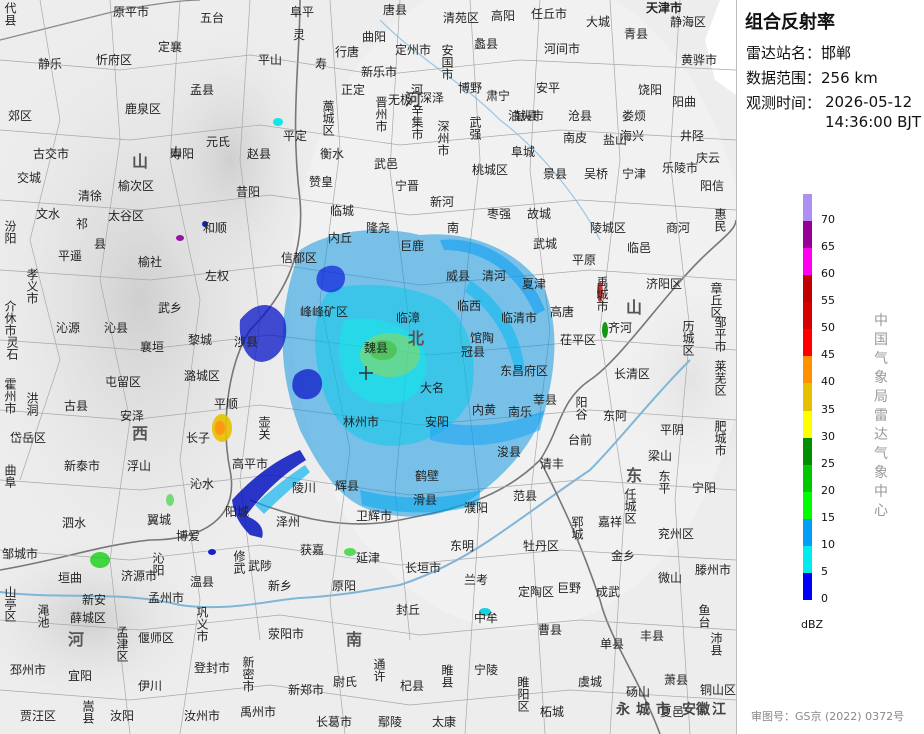 This screenshot has width=924, height=734. I want to click on city-label: 清徐, so click(90, 196).